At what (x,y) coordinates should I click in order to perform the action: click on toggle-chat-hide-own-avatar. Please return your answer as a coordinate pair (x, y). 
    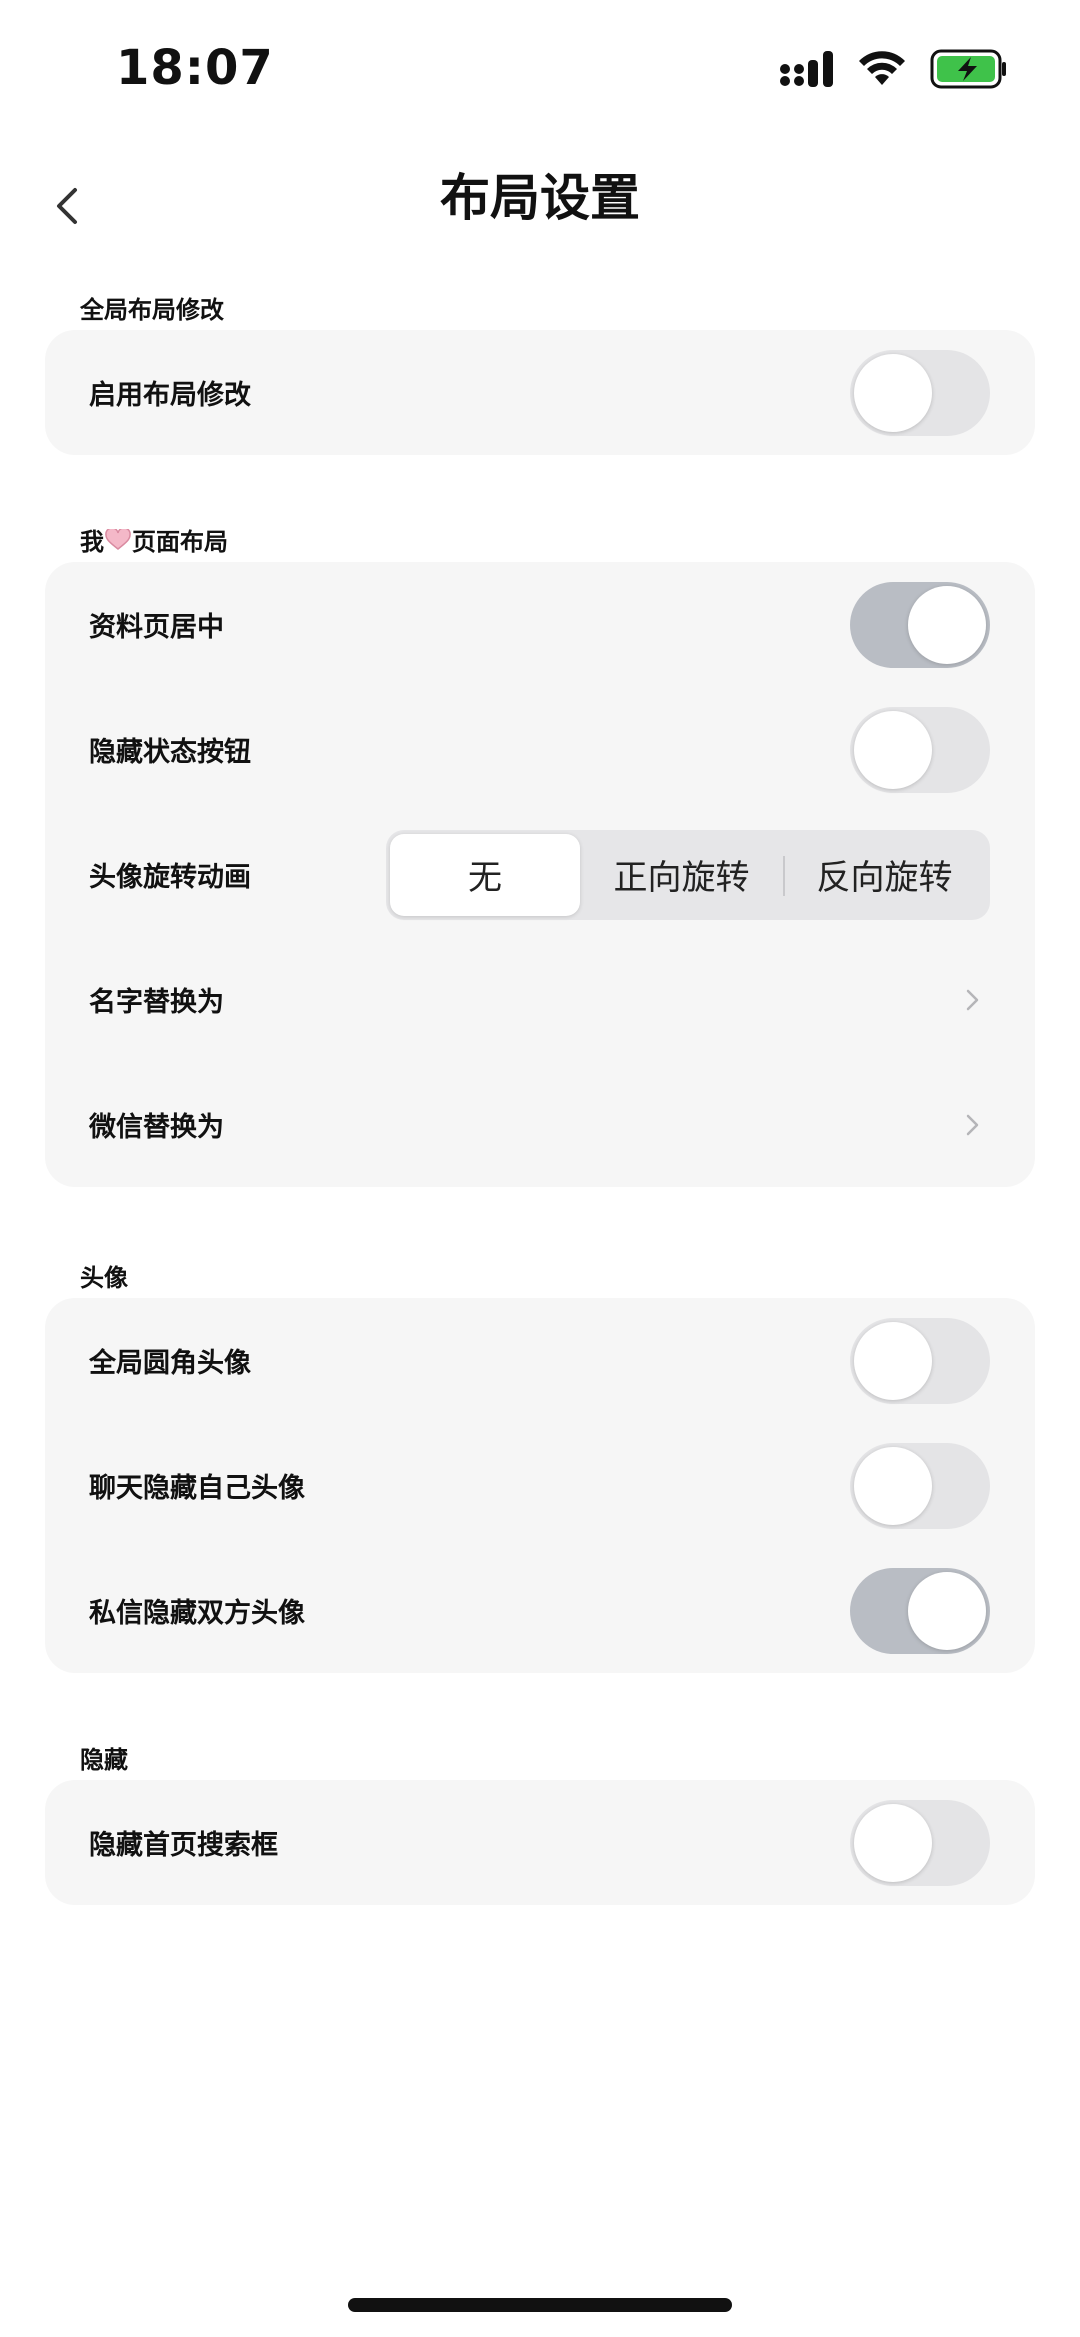
    Looking at the image, I should click on (920, 1485).